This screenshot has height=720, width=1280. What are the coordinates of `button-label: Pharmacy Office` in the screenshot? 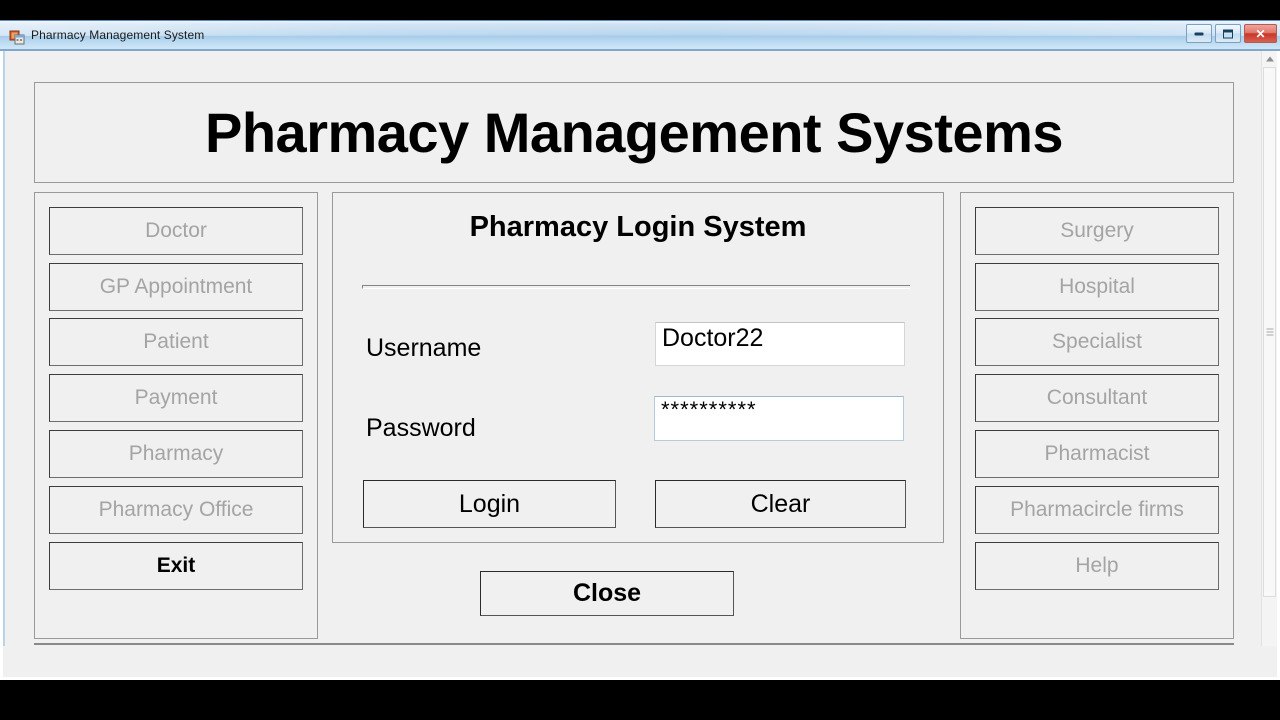 It's located at (176, 509).